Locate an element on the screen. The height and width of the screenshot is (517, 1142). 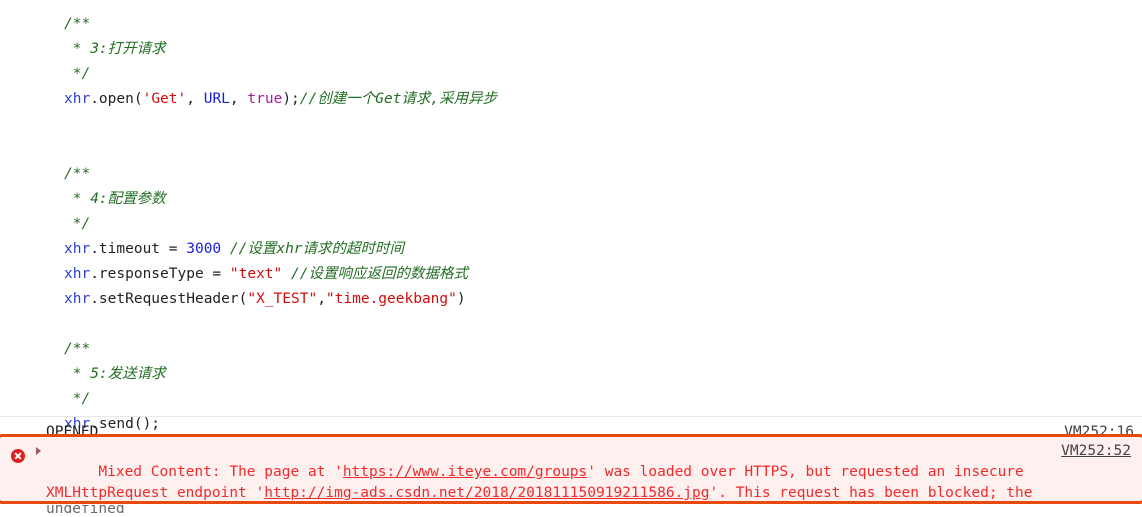
code-token-kw: true is located at coordinates (265, 99).